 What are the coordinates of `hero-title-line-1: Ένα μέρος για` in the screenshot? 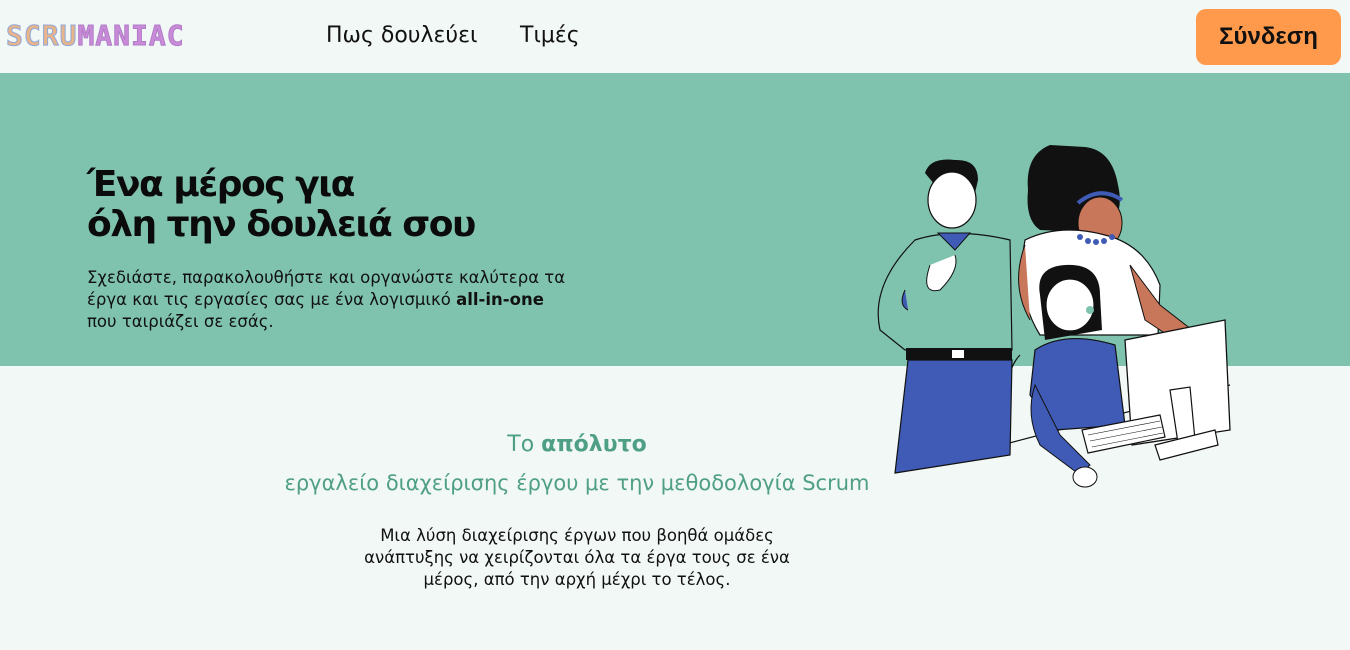 It's located at (221, 184).